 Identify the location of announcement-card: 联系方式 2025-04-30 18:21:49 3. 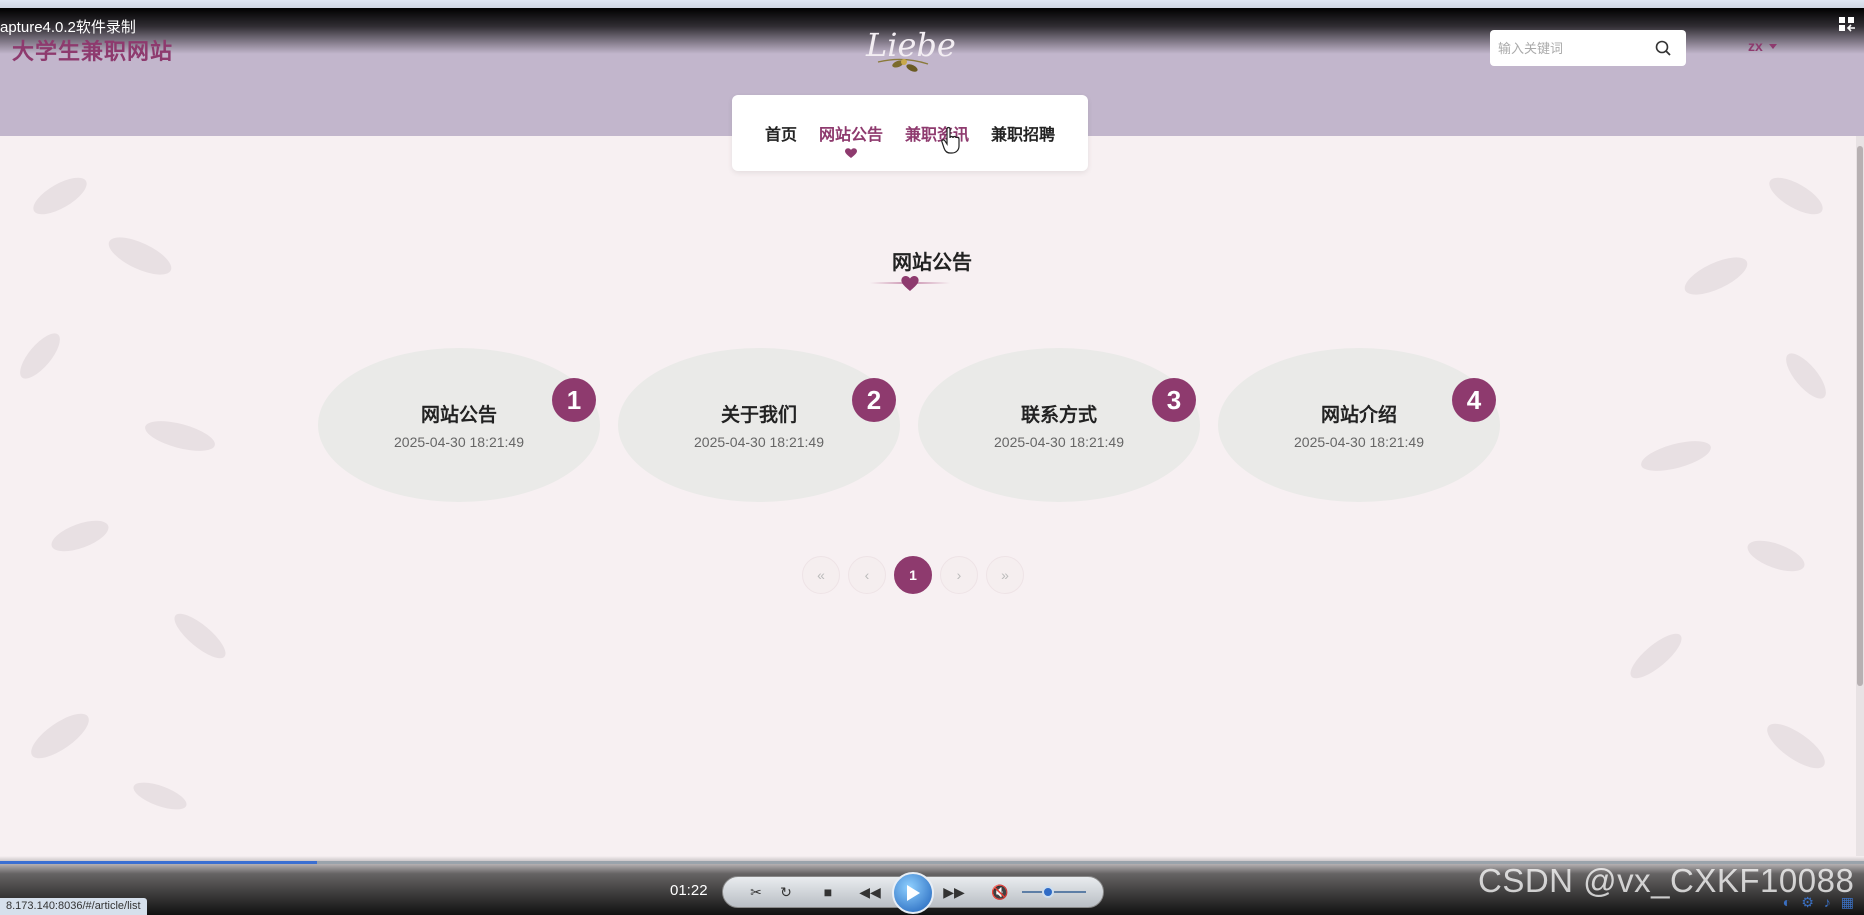
(1059, 425).